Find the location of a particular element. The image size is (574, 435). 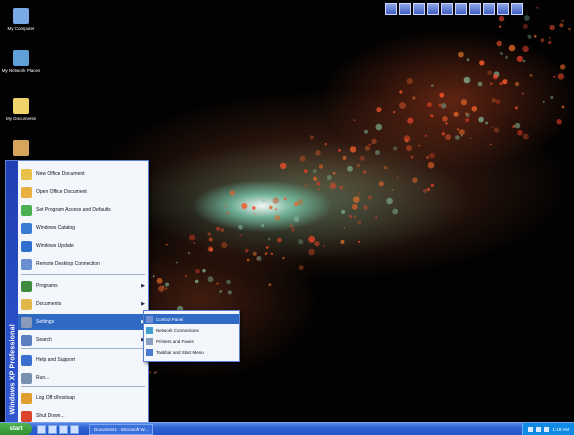

menu-item-search: Search▶ is located at coordinates (83, 340).